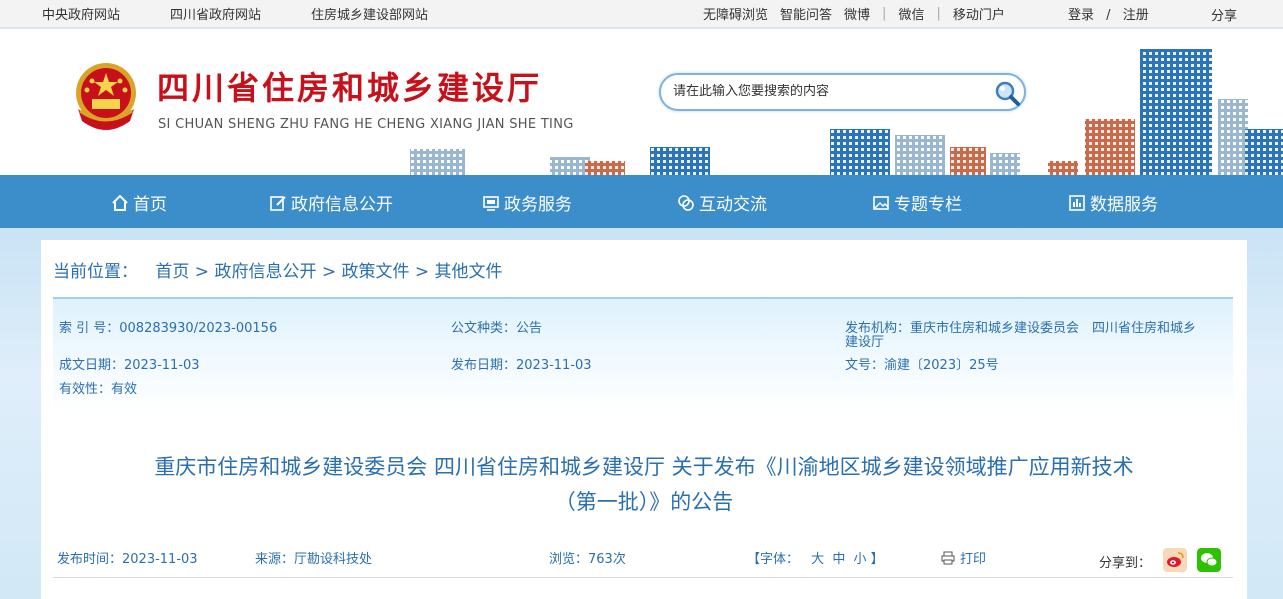 The image size is (1283, 599). What do you see at coordinates (806, 13) in the screenshot?
I see `link-smart-qa: 智能问答` at bounding box center [806, 13].